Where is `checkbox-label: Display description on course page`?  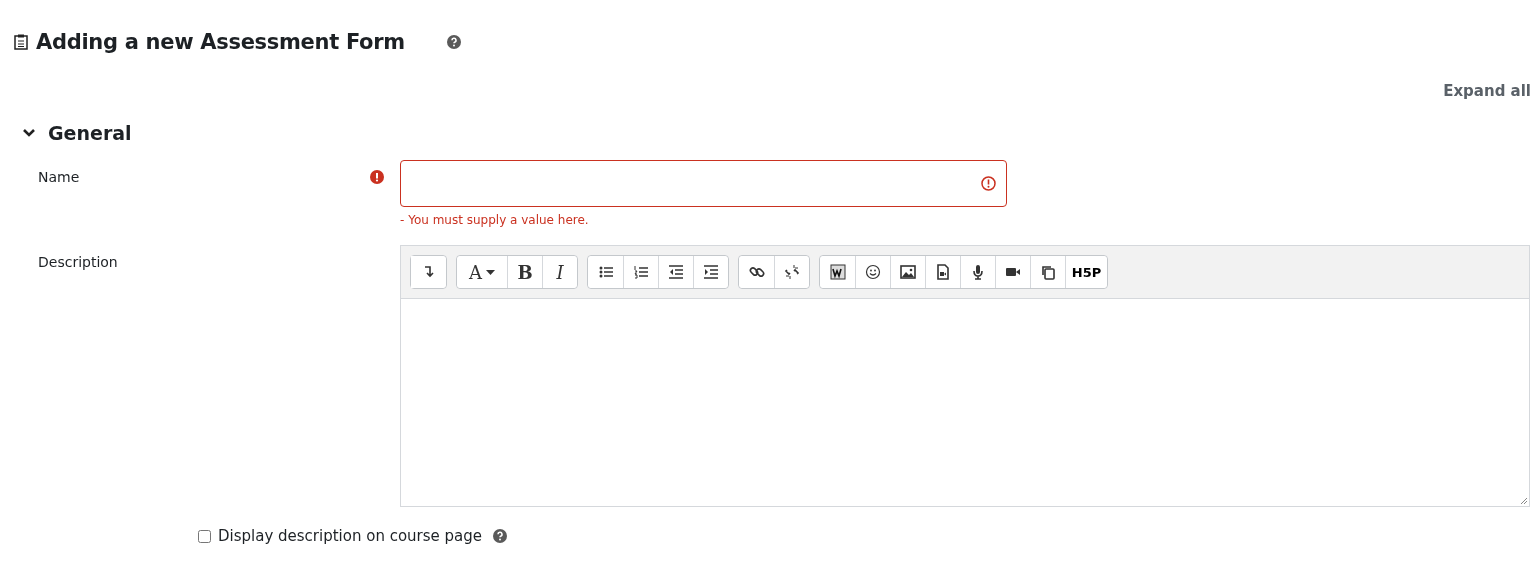
checkbox-label: Display description on course page is located at coordinates (350, 536).